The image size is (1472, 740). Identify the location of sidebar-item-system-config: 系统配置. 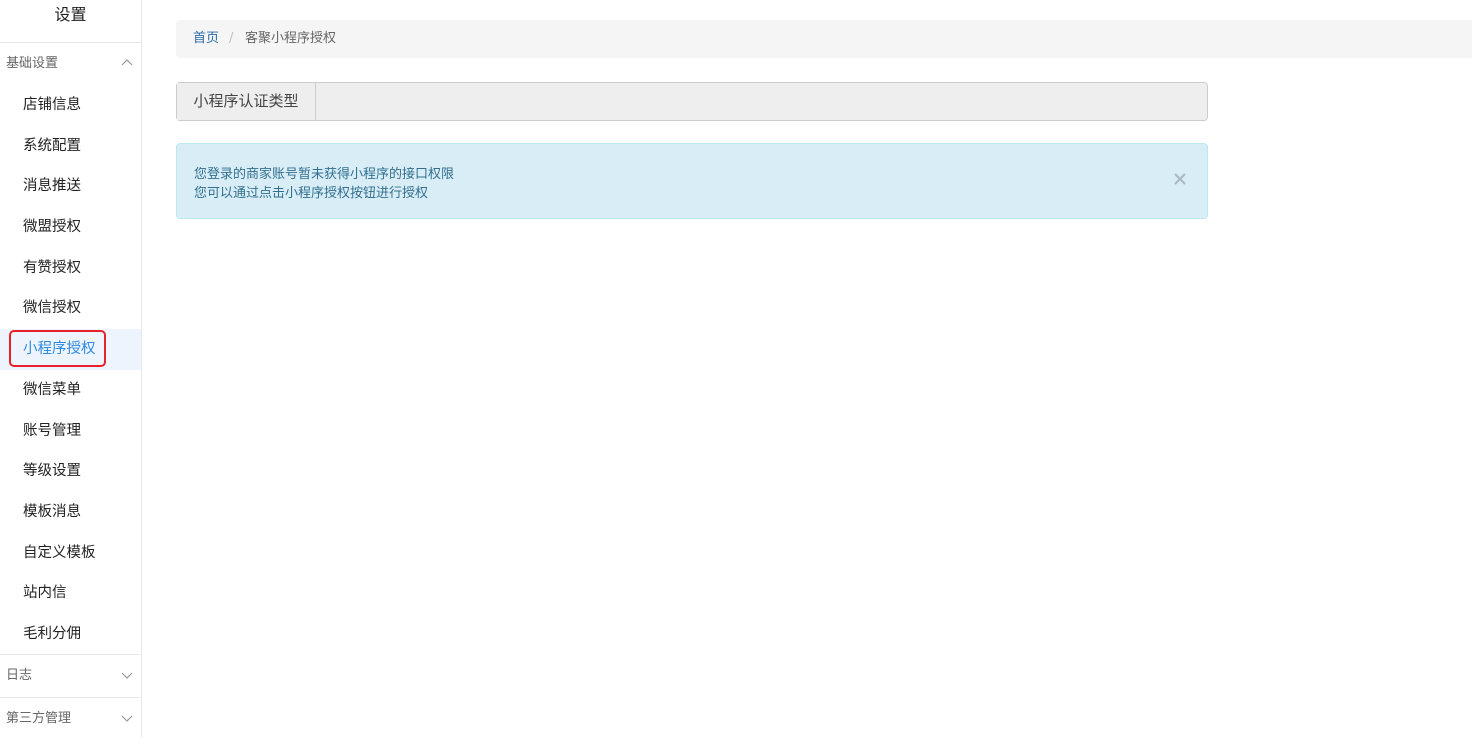
(70, 146).